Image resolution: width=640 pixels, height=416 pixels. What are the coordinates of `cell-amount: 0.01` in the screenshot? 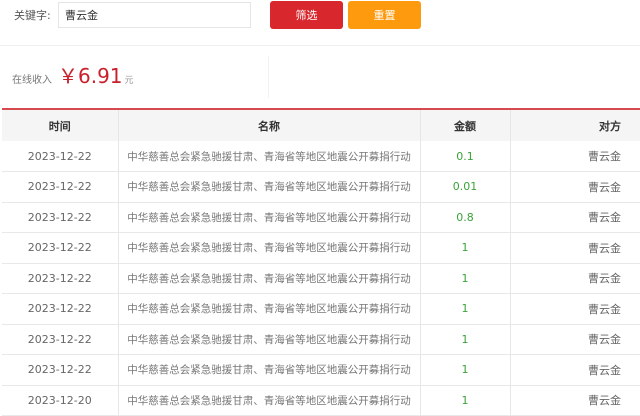 It's located at (465, 187).